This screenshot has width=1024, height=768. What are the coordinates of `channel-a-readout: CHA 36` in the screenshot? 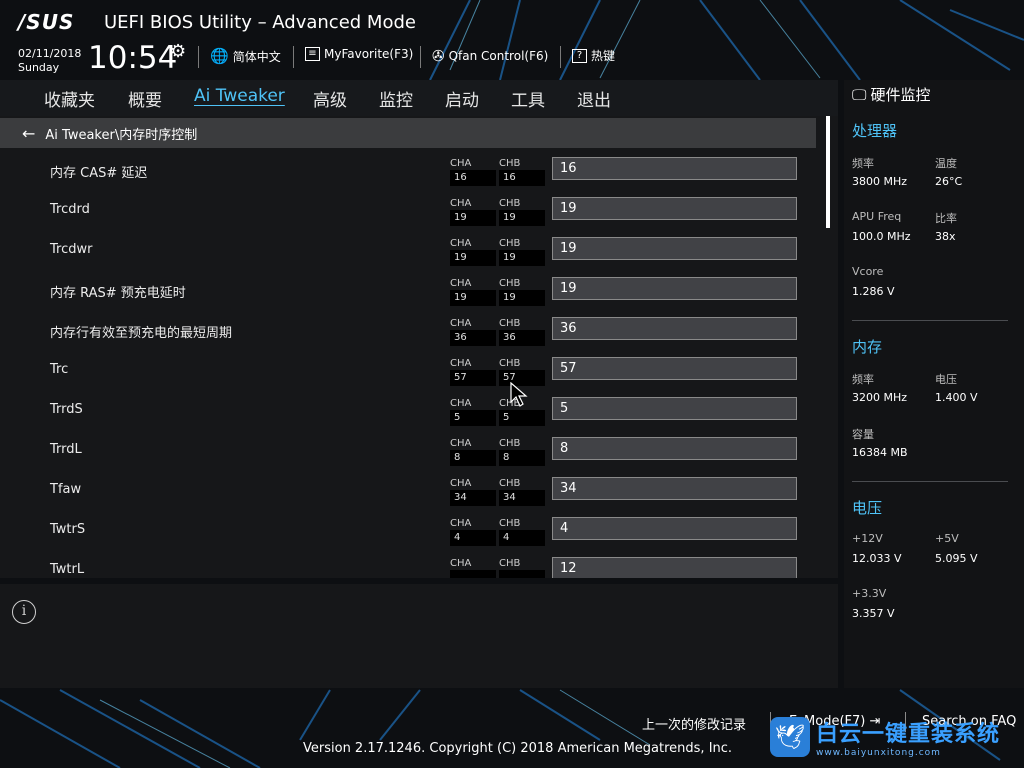 It's located at (473, 331).